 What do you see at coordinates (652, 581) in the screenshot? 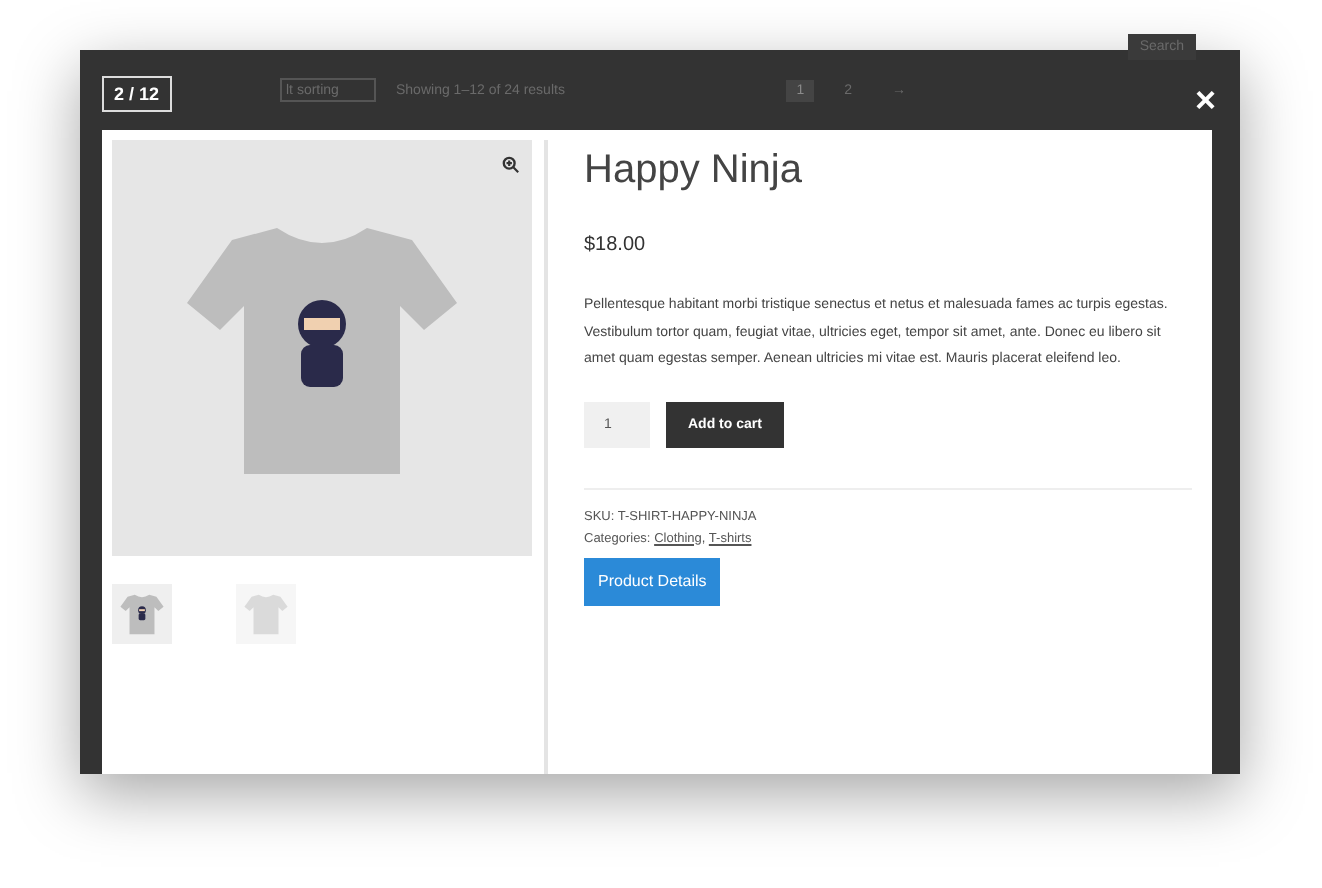
I see `product-details-button: Product Details` at bounding box center [652, 581].